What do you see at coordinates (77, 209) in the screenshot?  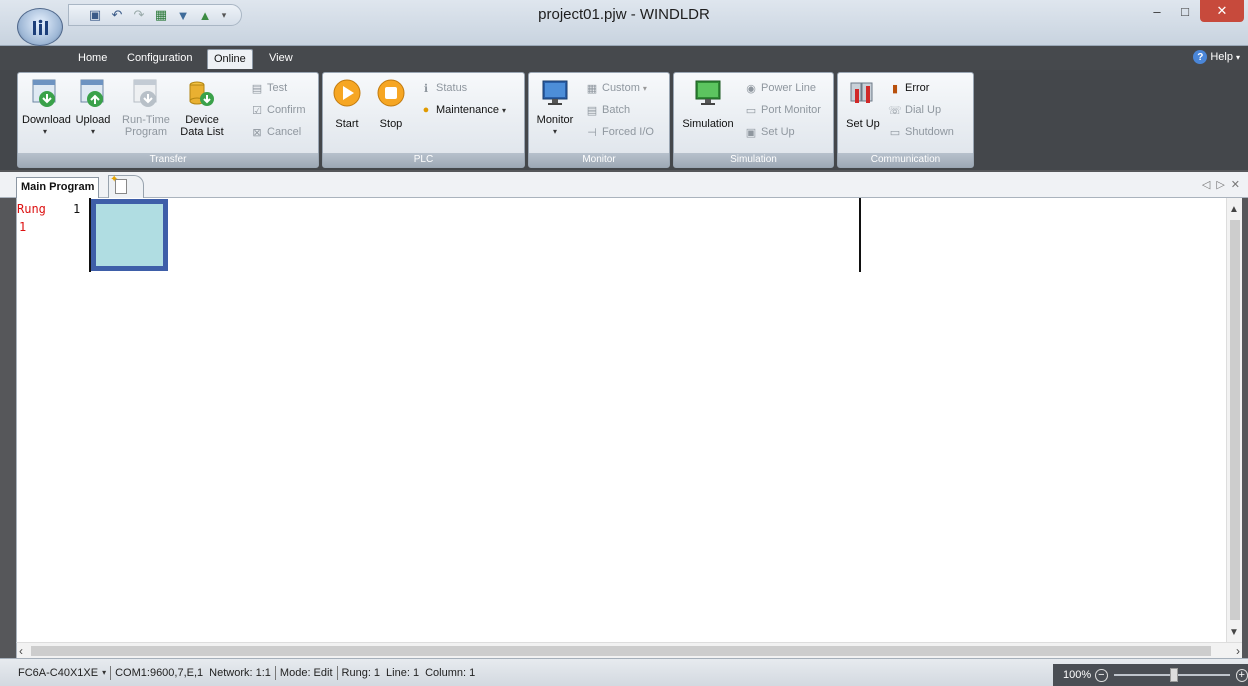 I see `rung-number: 1` at bounding box center [77, 209].